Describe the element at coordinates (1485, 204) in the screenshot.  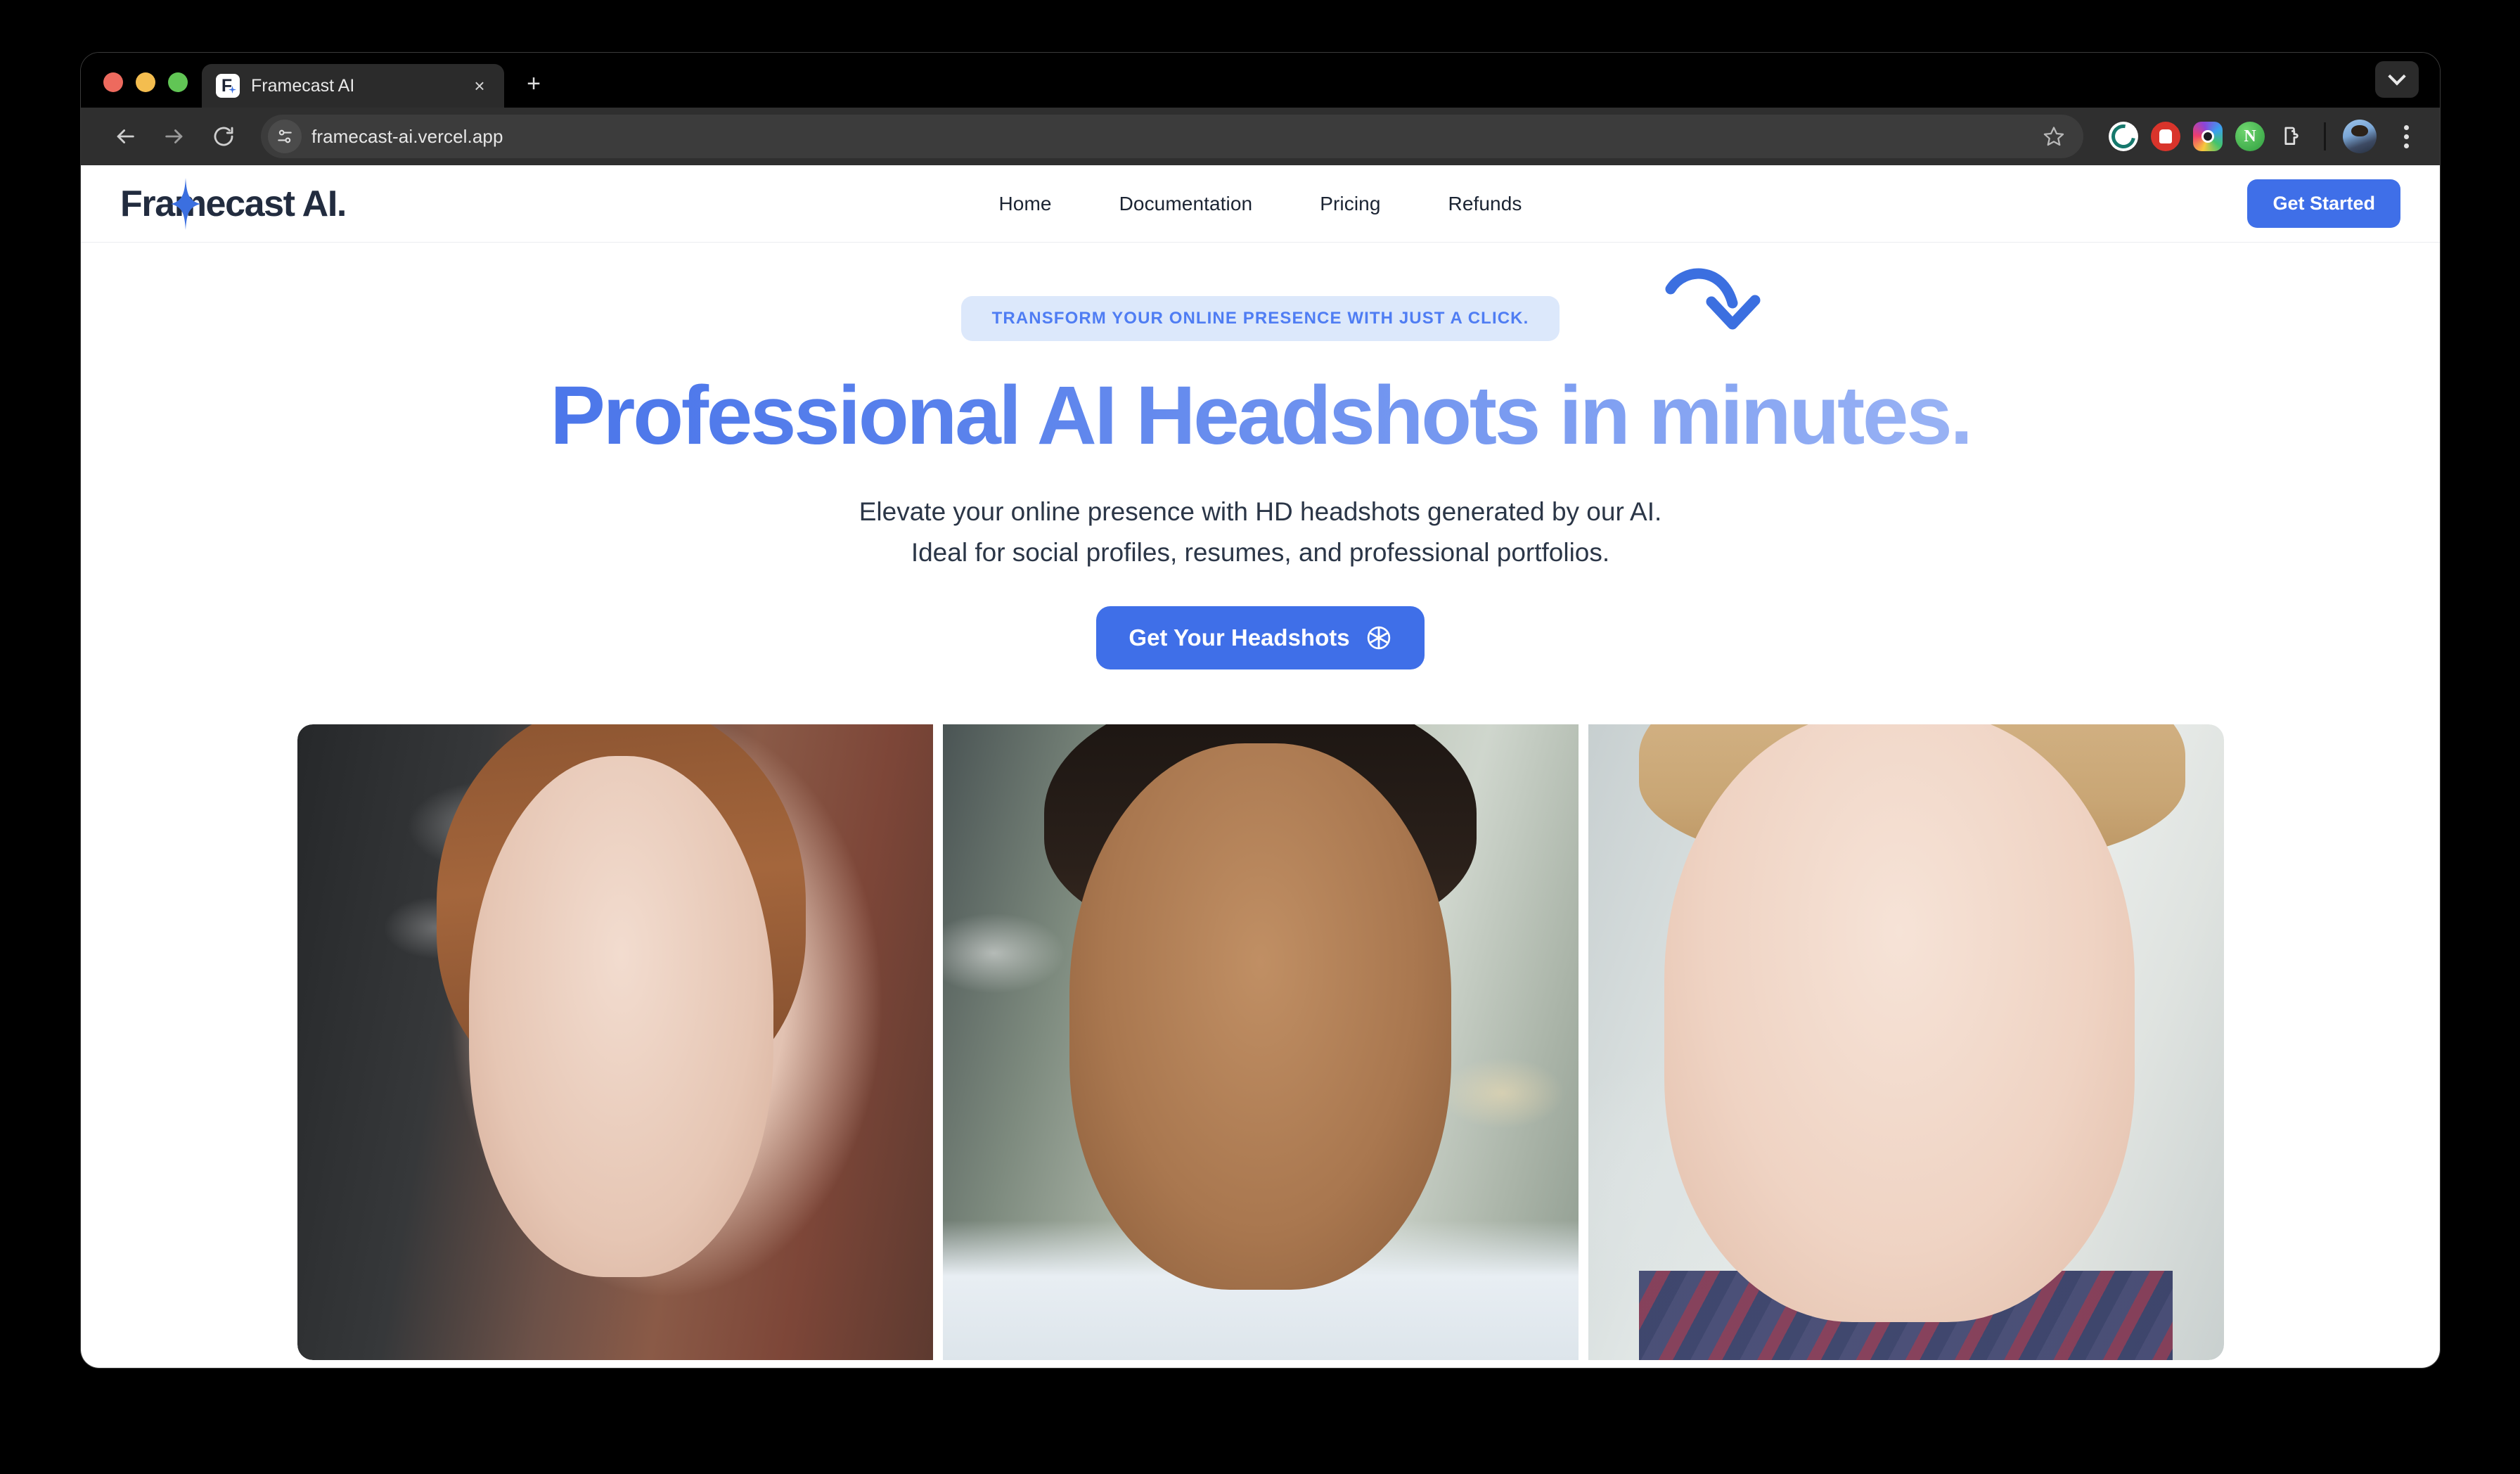
I see `nav-link-refunds: Refunds` at that location.